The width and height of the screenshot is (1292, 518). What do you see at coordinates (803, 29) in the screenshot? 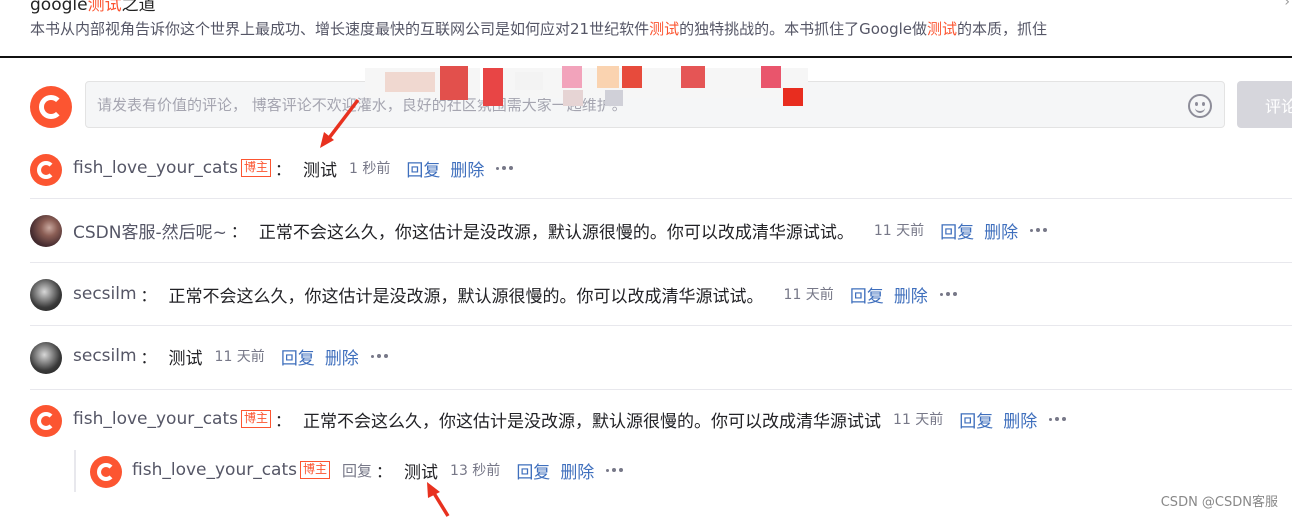
I see `desc-part: 的独特挑战的。本书抓住了Google做` at bounding box center [803, 29].